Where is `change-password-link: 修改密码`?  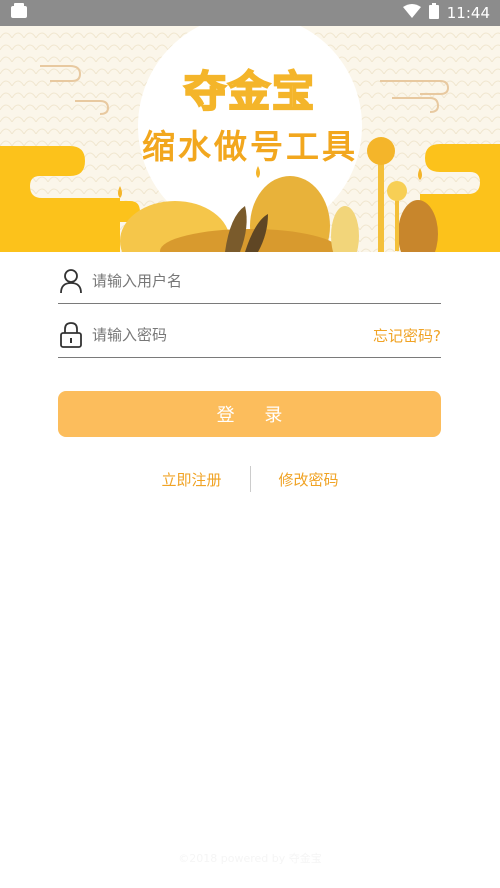 change-password-link: 修改密码 is located at coordinates (309, 479).